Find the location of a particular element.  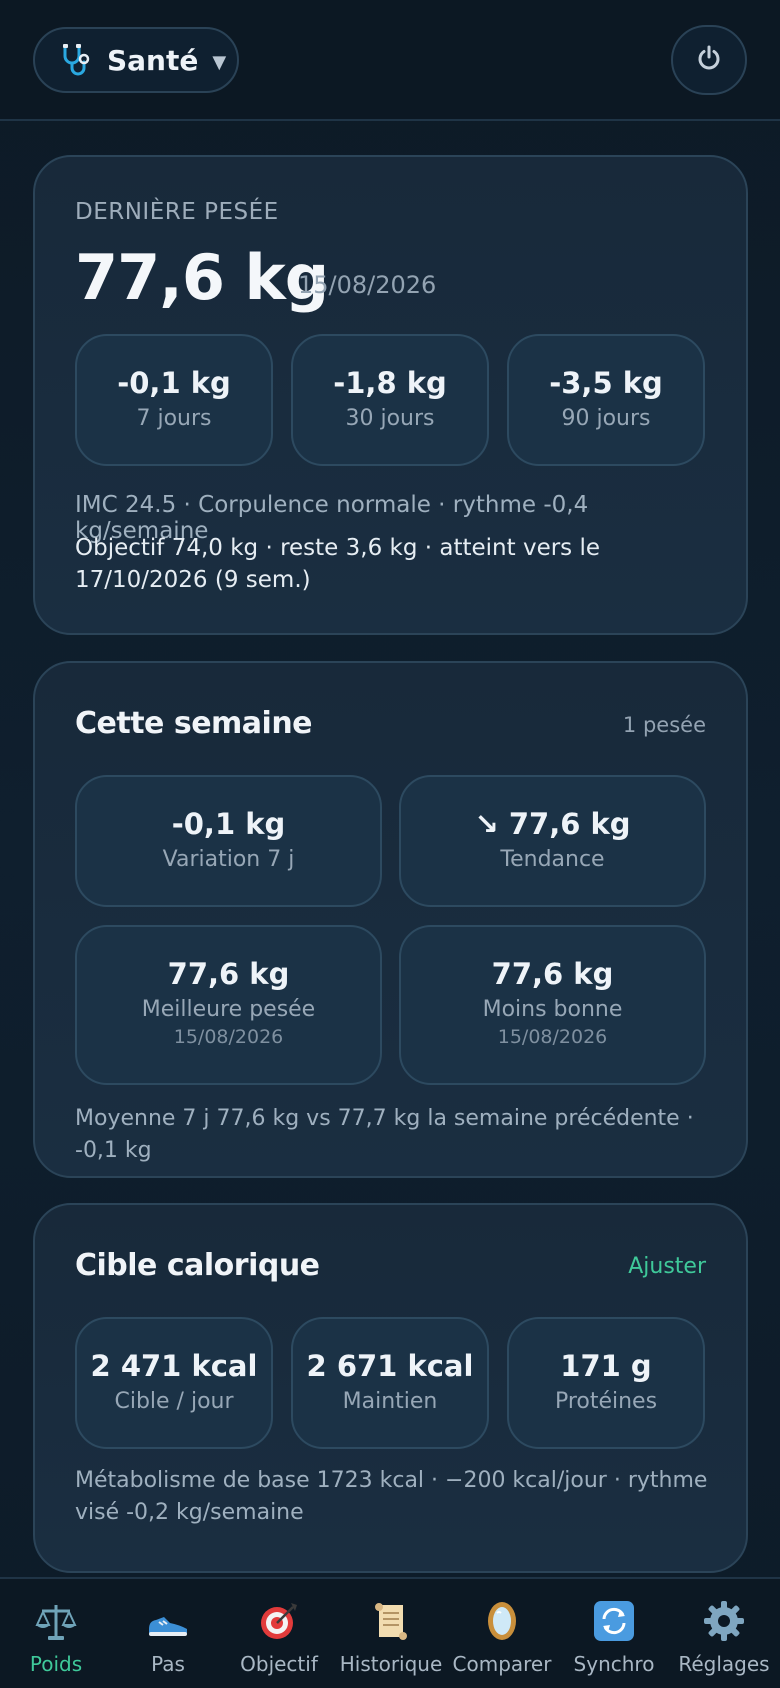

app-switcher-button: Santé ▼ is located at coordinates (136, 60).